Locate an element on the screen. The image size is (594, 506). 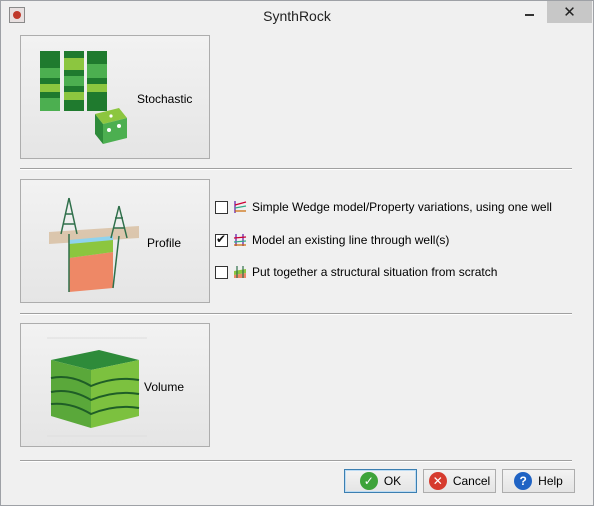
wedge-model-icon is located at coordinates (240, 207).